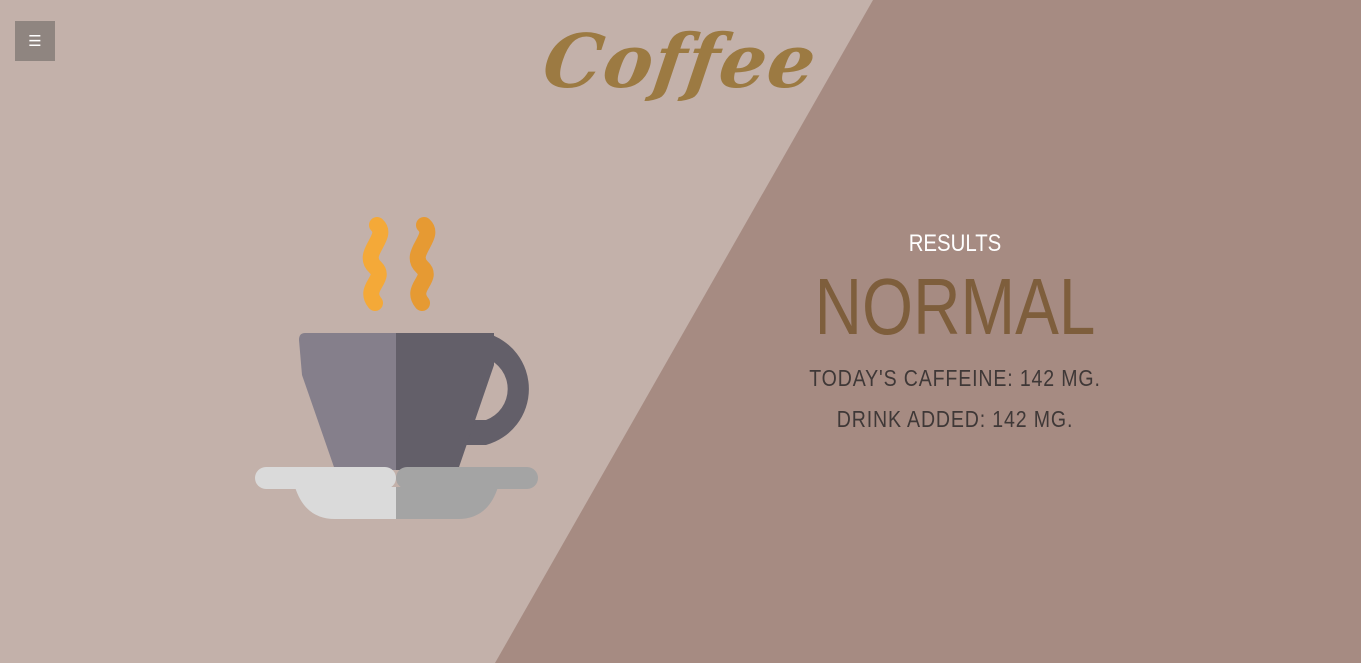  Describe the element at coordinates (396, 368) in the screenshot. I see `coffee-cup-icon` at that location.